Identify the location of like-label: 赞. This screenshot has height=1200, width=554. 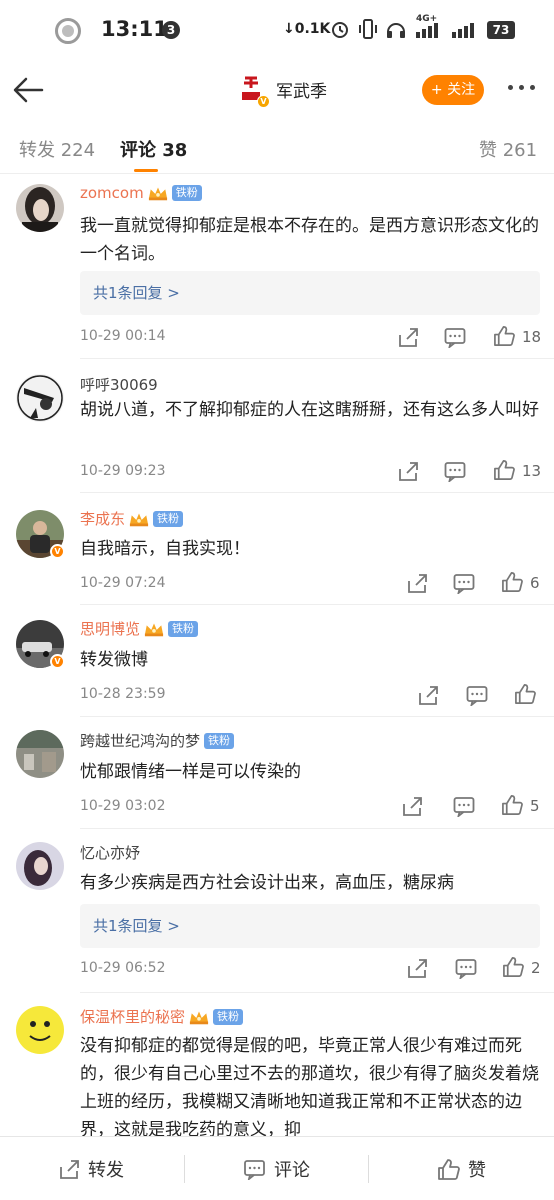
(477, 1170).